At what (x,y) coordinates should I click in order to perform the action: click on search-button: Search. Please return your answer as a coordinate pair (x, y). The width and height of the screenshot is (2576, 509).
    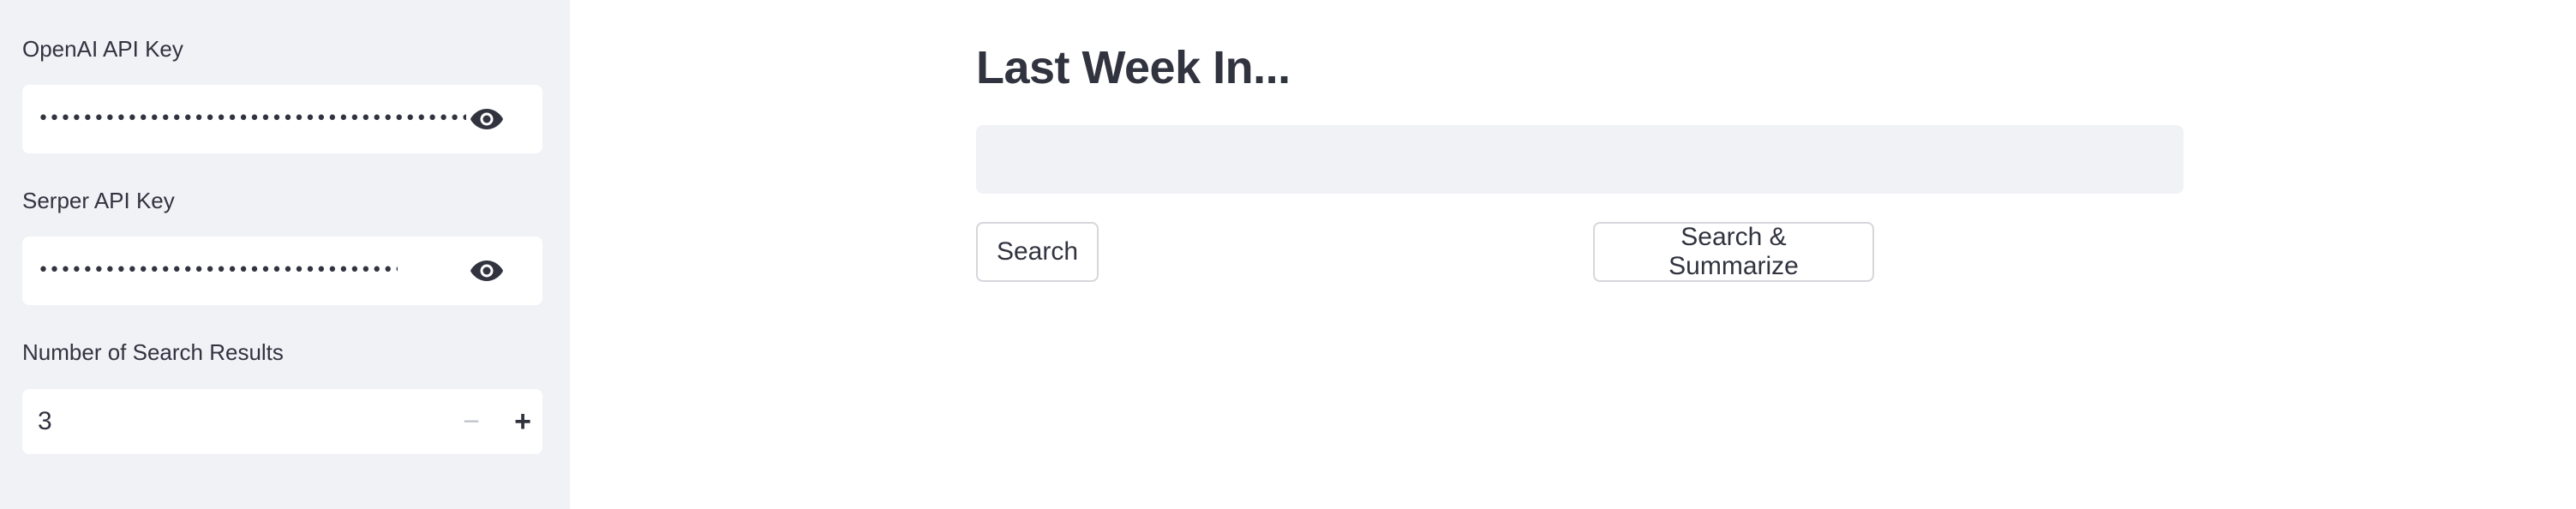
    Looking at the image, I should click on (1037, 252).